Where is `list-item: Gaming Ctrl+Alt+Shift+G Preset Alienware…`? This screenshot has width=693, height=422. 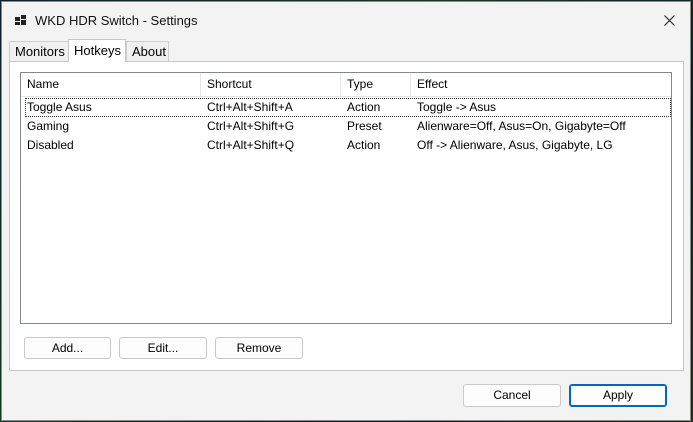
list-item: Gaming Ctrl+Alt+Shift+G Preset Alienware… is located at coordinates (346, 126).